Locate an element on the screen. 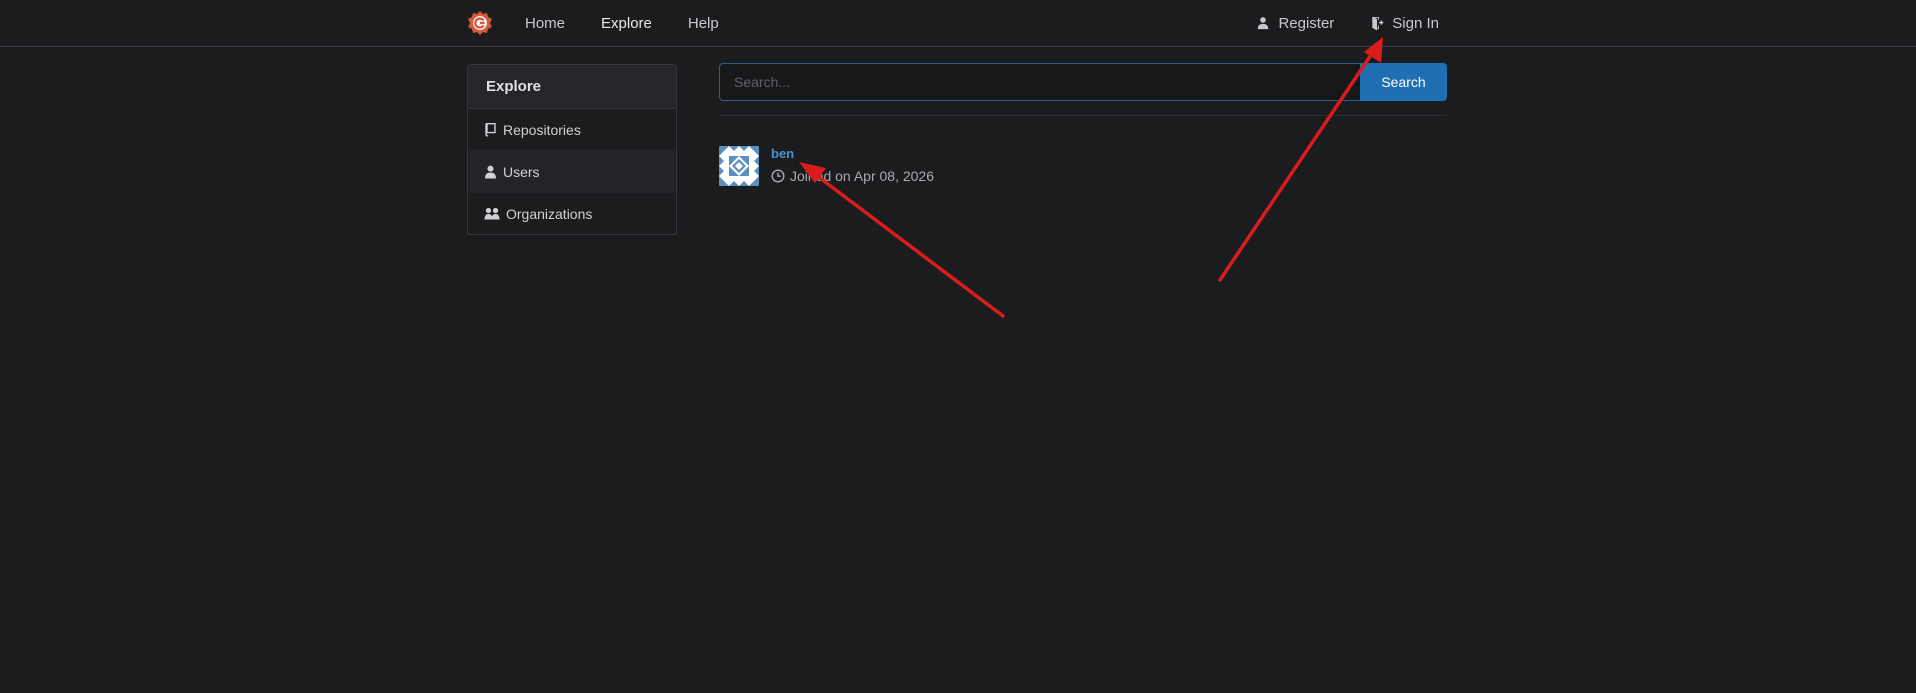  register-label: Register is located at coordinates (1306, 23).